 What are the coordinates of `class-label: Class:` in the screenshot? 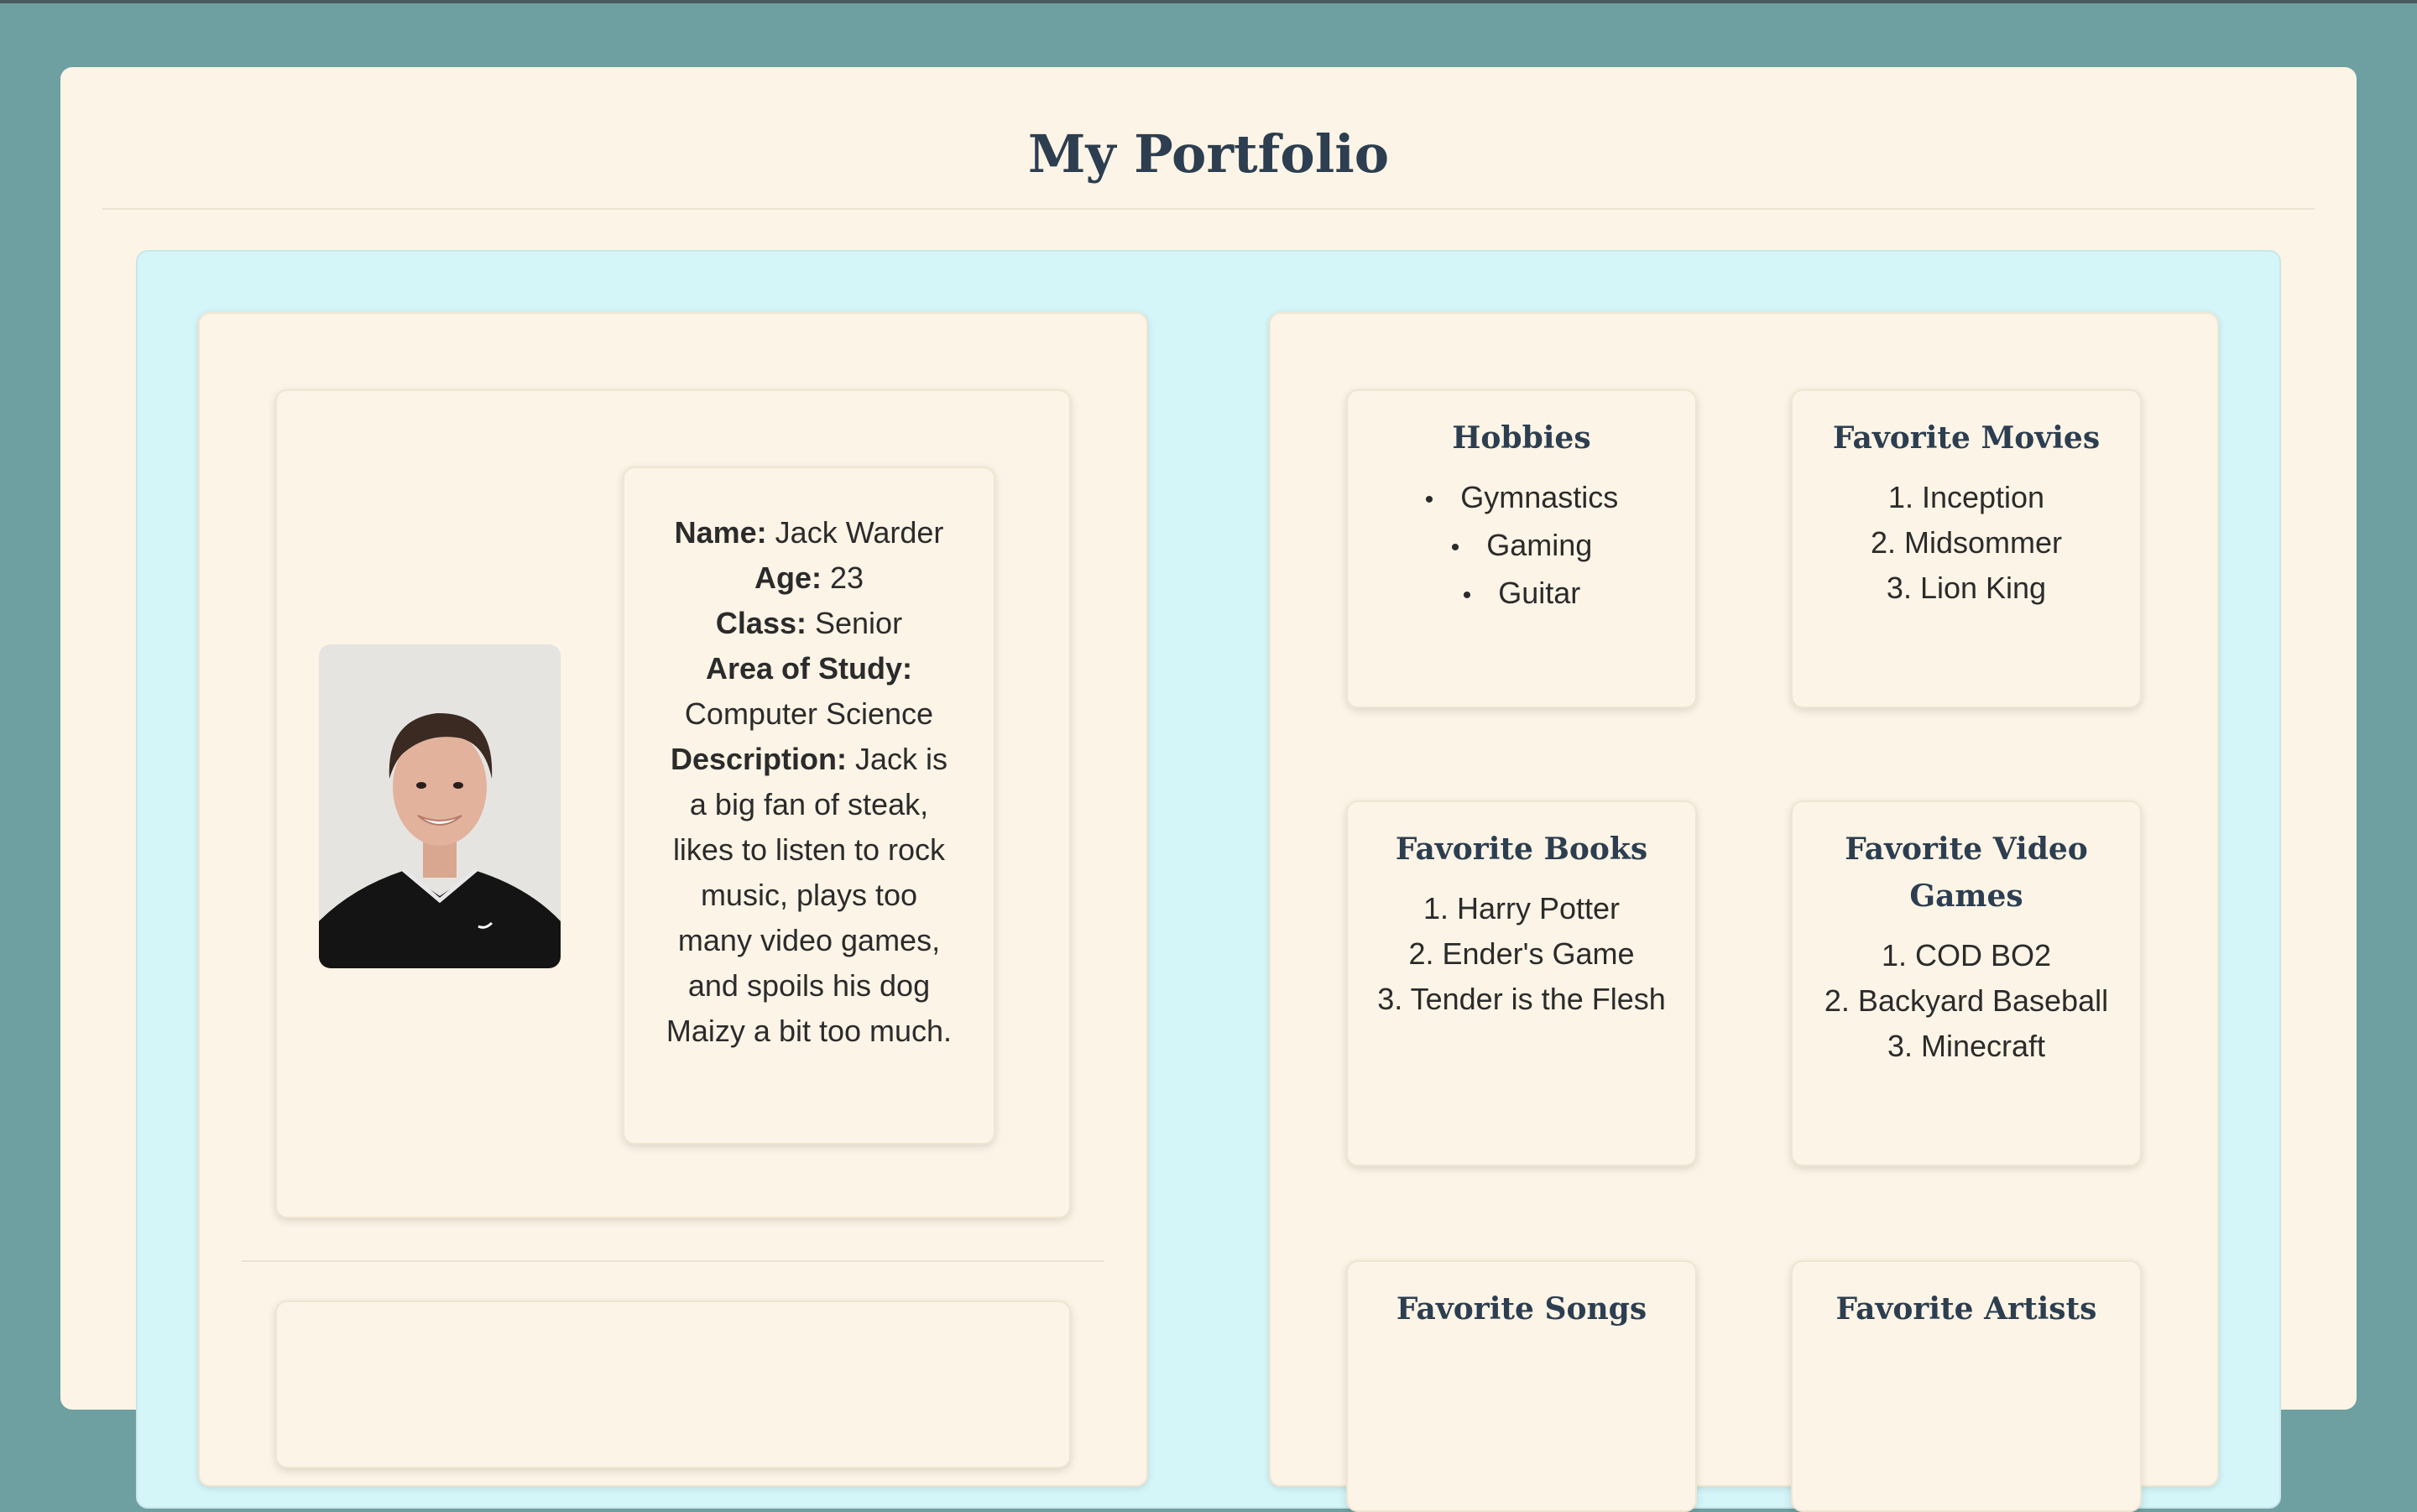 It's located at (761, 623).